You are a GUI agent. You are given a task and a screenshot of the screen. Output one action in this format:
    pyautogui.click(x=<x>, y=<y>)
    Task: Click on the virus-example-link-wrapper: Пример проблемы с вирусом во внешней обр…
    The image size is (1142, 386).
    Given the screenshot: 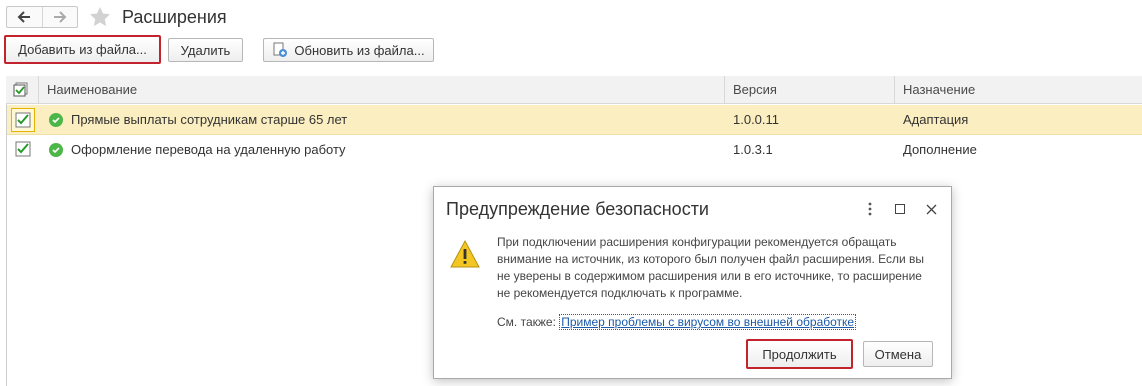 What is the action you would take?
    pyautogui.click(x=708, y=322)
    